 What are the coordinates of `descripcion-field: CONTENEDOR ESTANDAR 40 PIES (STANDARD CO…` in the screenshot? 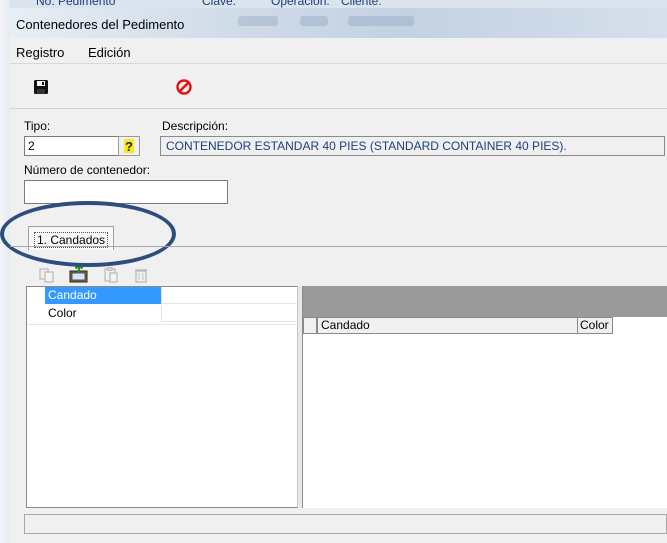 It's located at (412, 146).